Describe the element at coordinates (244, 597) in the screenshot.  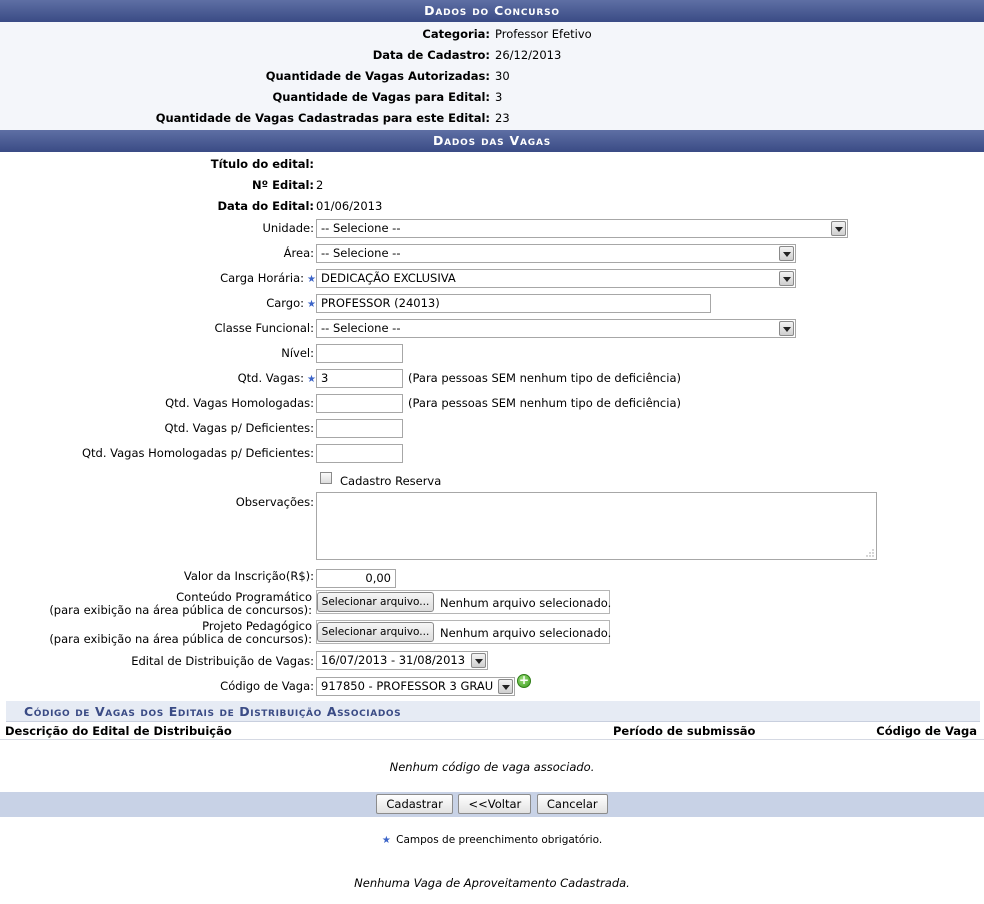
I see `conteudo-label: Conteúdo Programático` at that location.